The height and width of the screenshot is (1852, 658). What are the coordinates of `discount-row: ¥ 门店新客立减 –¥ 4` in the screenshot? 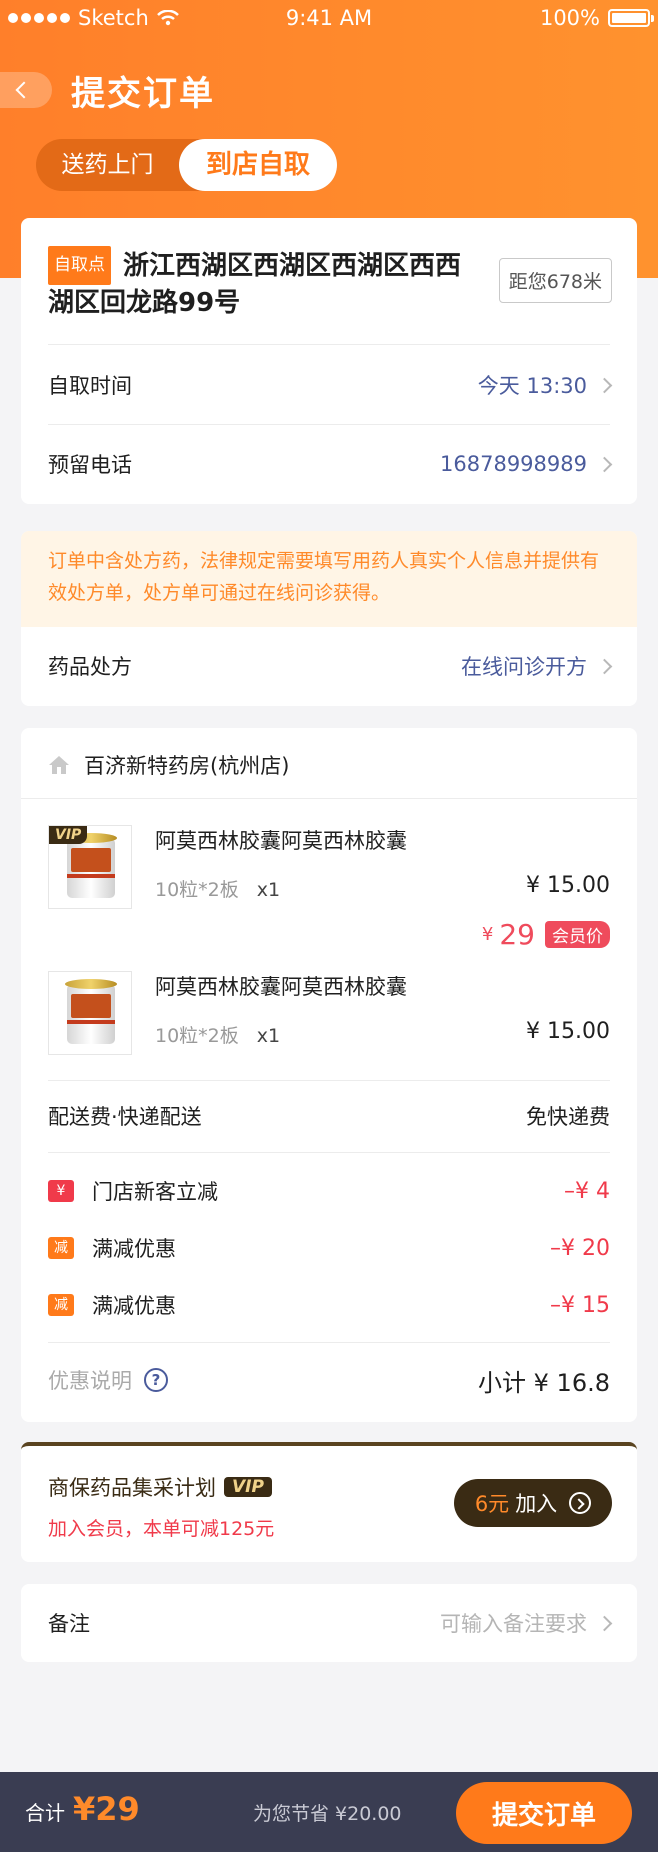 It's located at (329, 1191).